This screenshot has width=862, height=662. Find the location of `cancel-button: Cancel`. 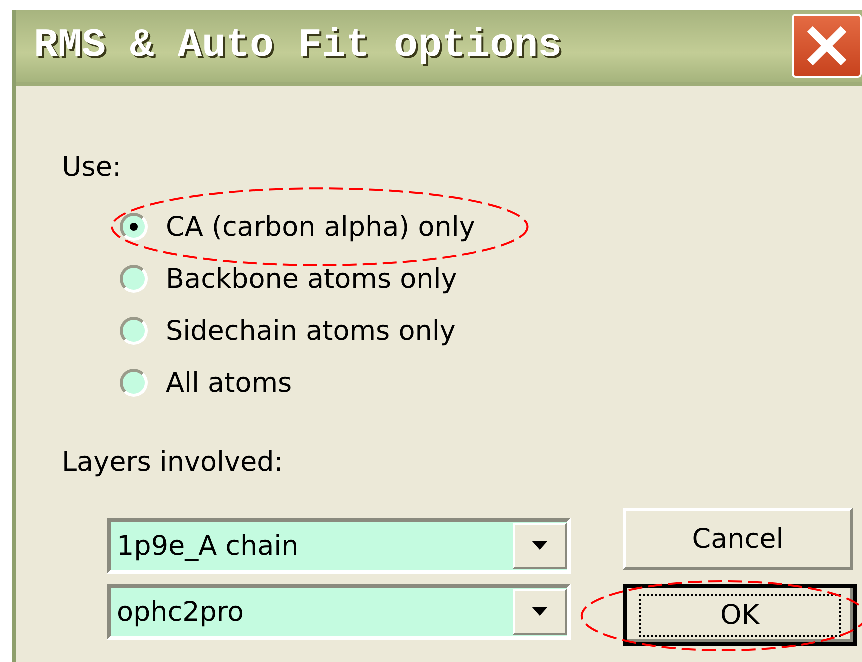

cancel-button: Cancel is located at coordinates (738, 539).